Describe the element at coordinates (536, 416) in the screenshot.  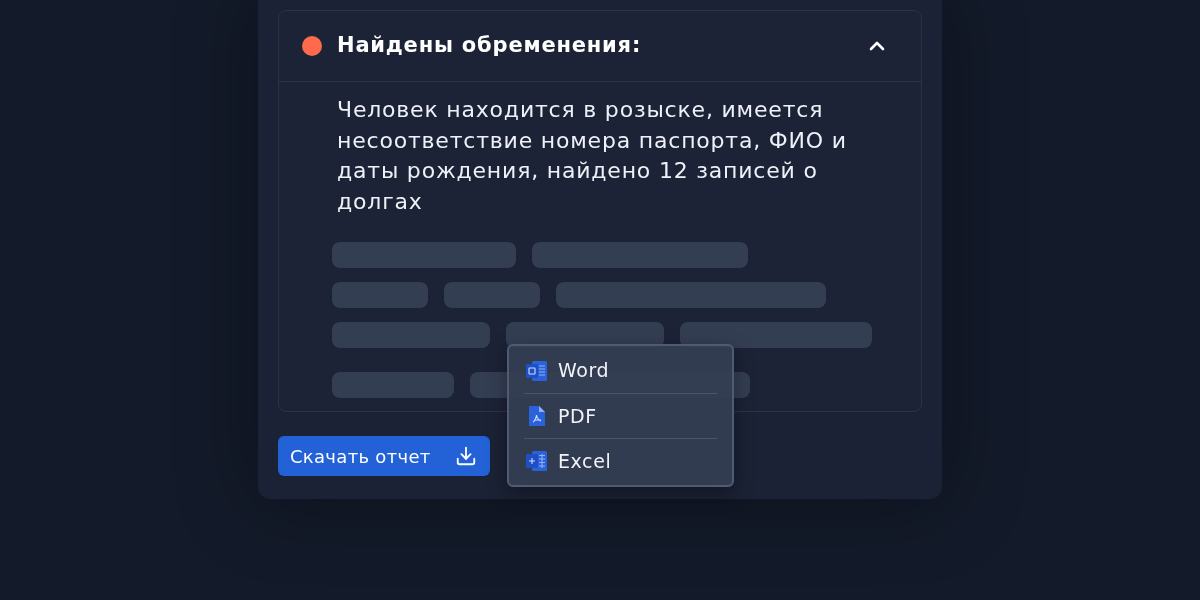
I see `file-icon` at that location.